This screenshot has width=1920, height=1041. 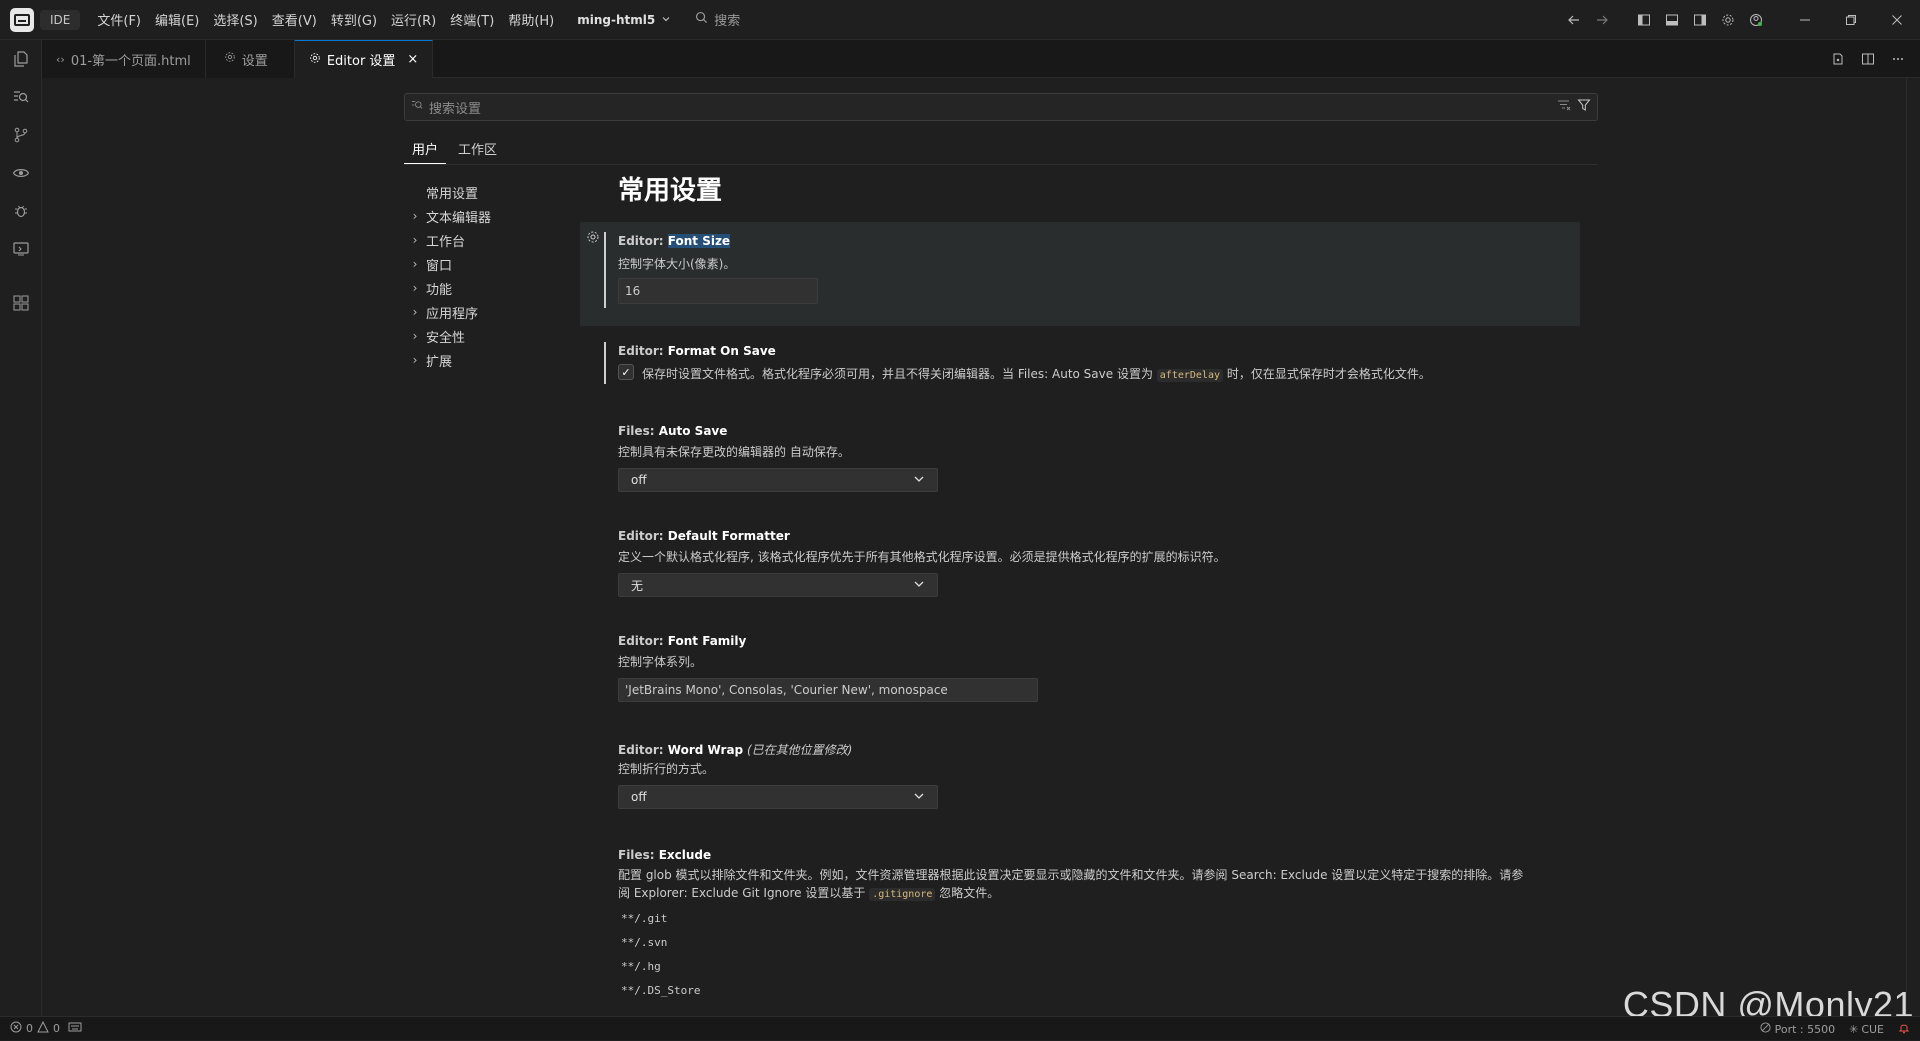 What do you see at coordinates (735, 749) in the screenshot?
I see `setting-title: Editor: Word Wrap (已在其他位置修改)` at bounding box center [735, 749].